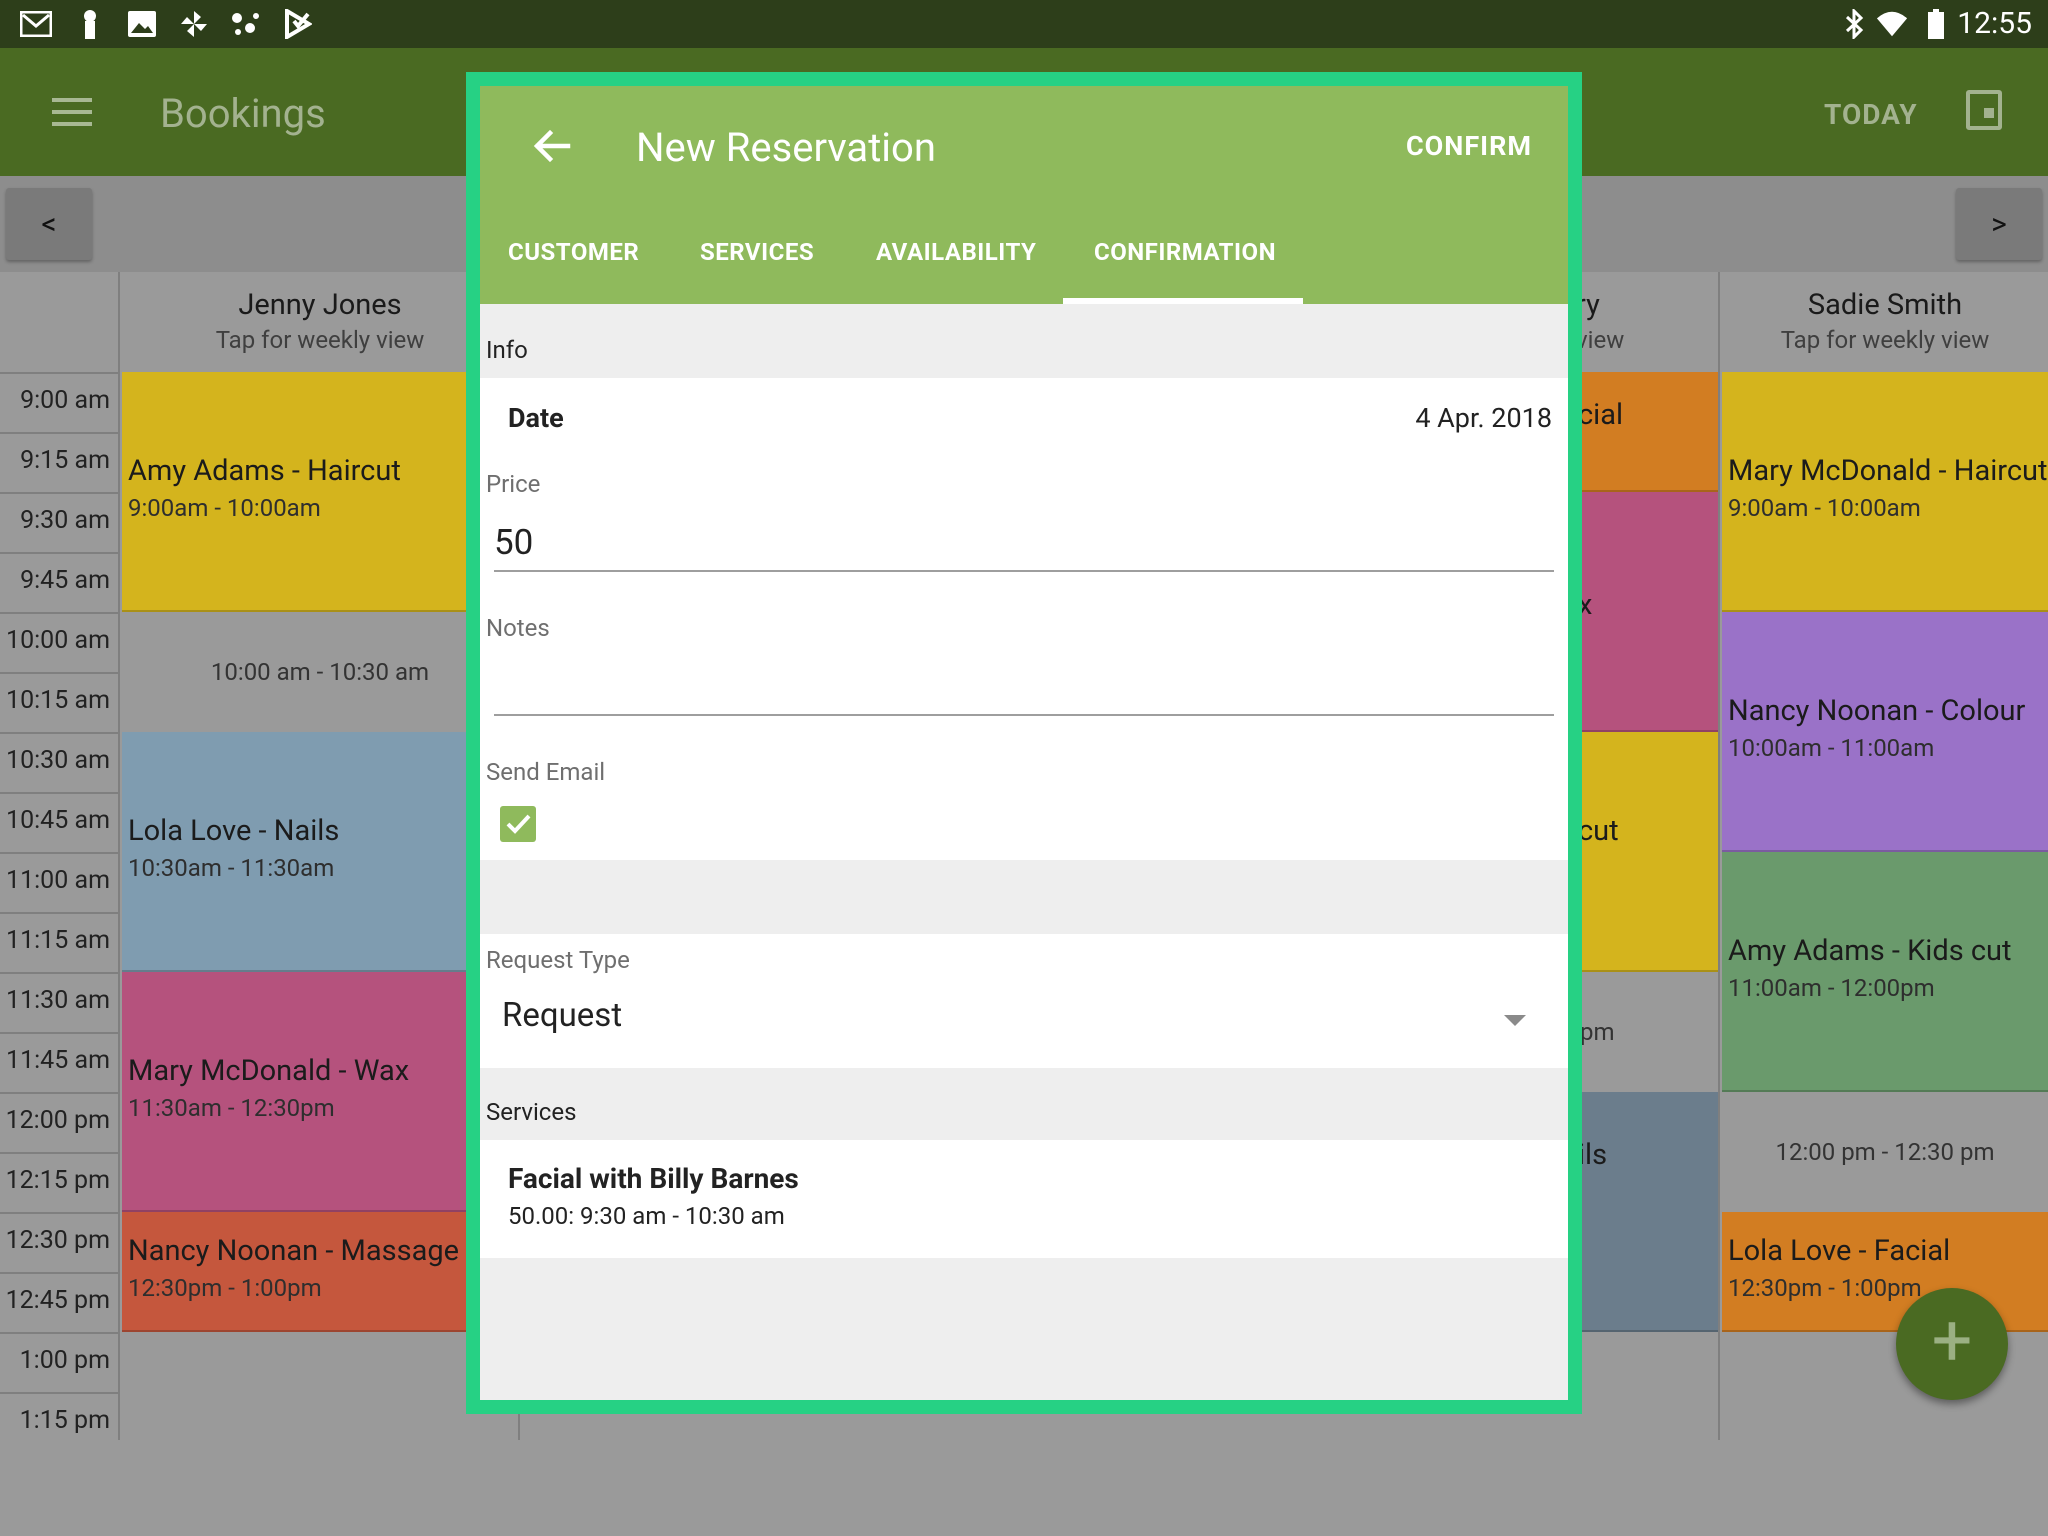 The height and width of the screenshot is (1536, 2048). What do you see at coordinates (1515, 1021) in the screenshot?
I see `dropdown-arrow-icon` at bounding box center [1515, 1021].